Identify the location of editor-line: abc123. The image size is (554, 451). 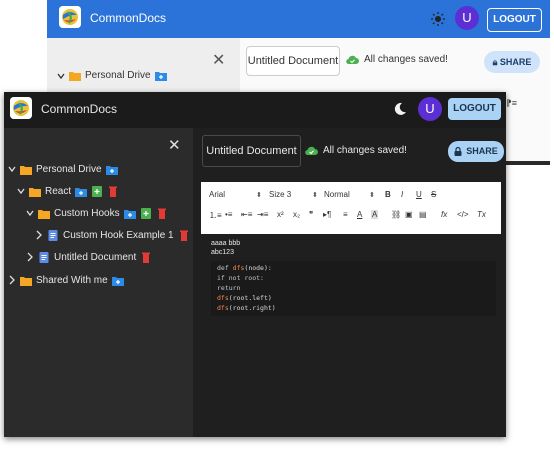
(222, 252).